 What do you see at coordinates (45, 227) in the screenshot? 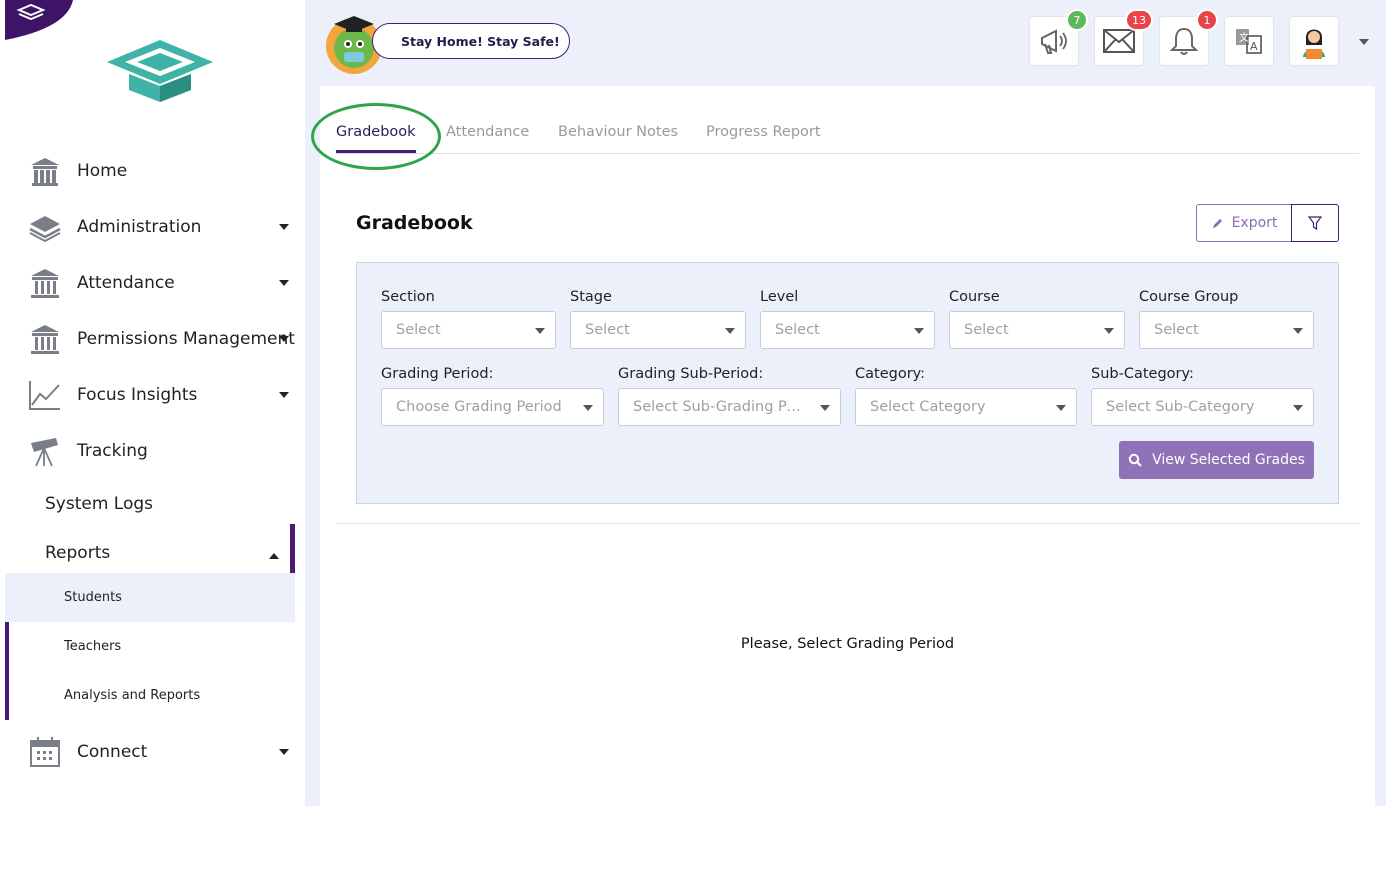
I see `layers-icon` at bounding box center [45, 227].